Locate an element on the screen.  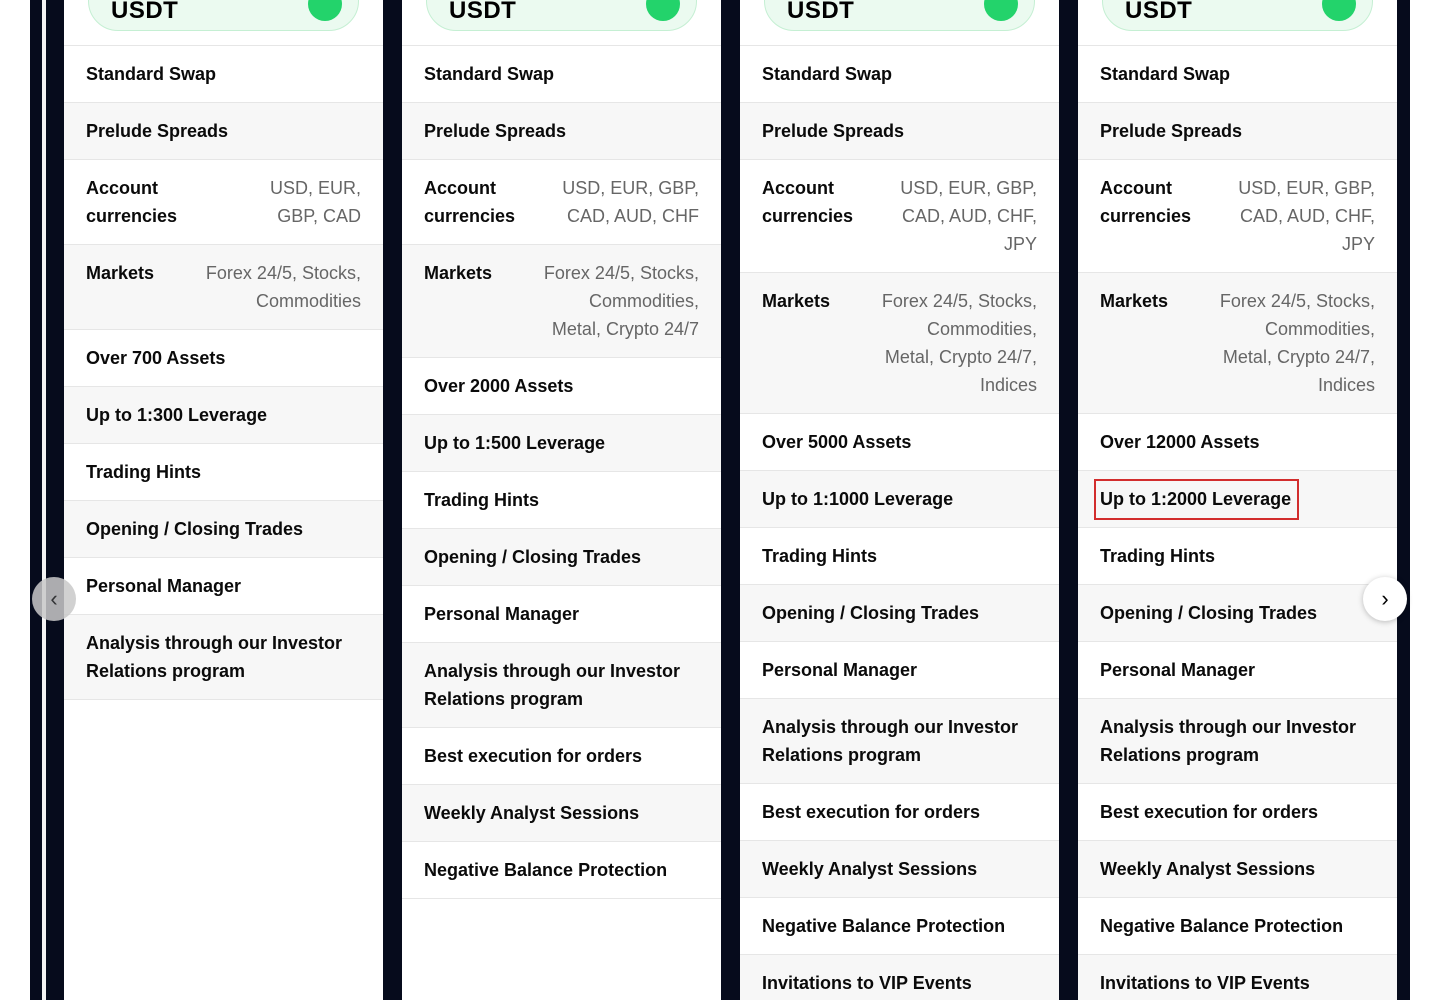
feature-row-over-5000-assets: Over 5000 Assets is located at coordinates (899, 442).